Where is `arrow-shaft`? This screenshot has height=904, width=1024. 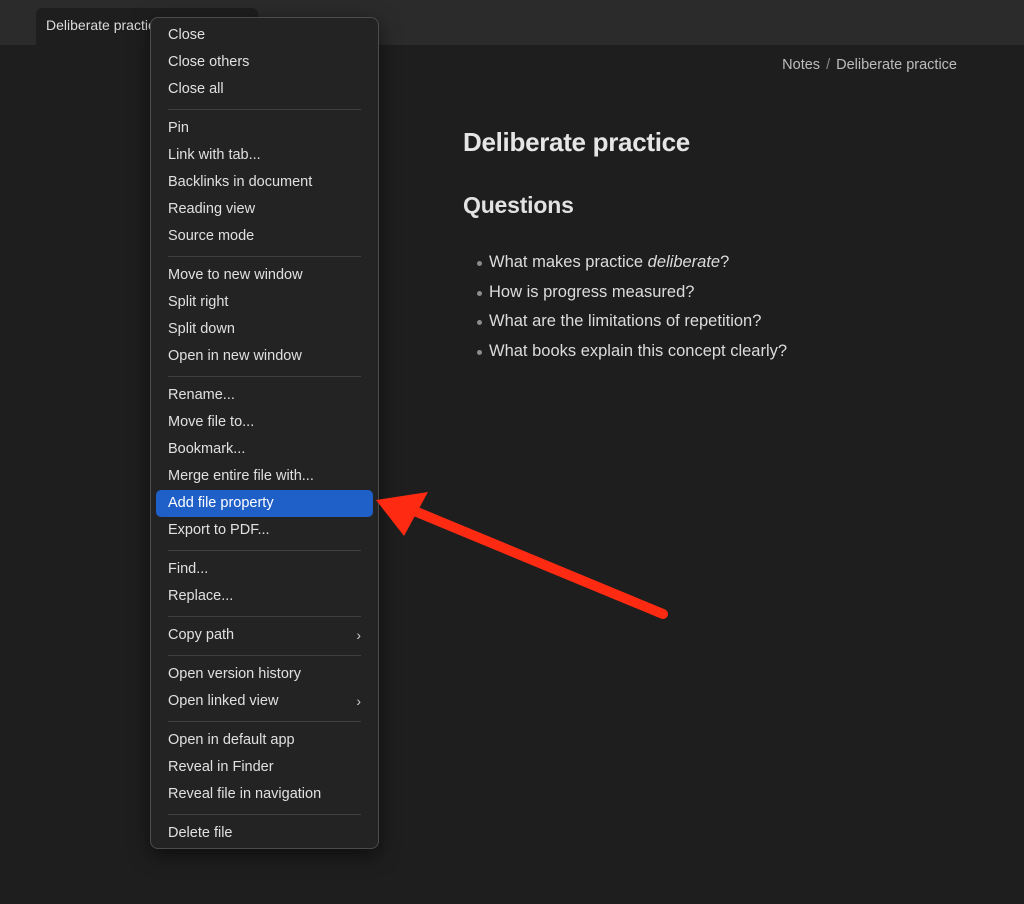
arrow-shaft is located at coordinates (537, 562).